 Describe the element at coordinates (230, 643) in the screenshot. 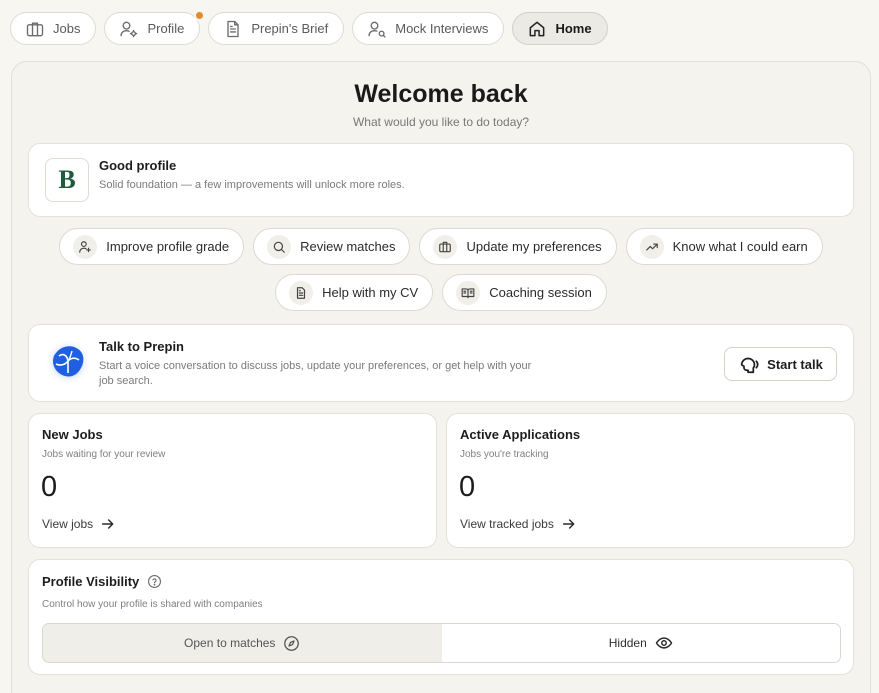

I see `option-label: Open to matches` at that location.